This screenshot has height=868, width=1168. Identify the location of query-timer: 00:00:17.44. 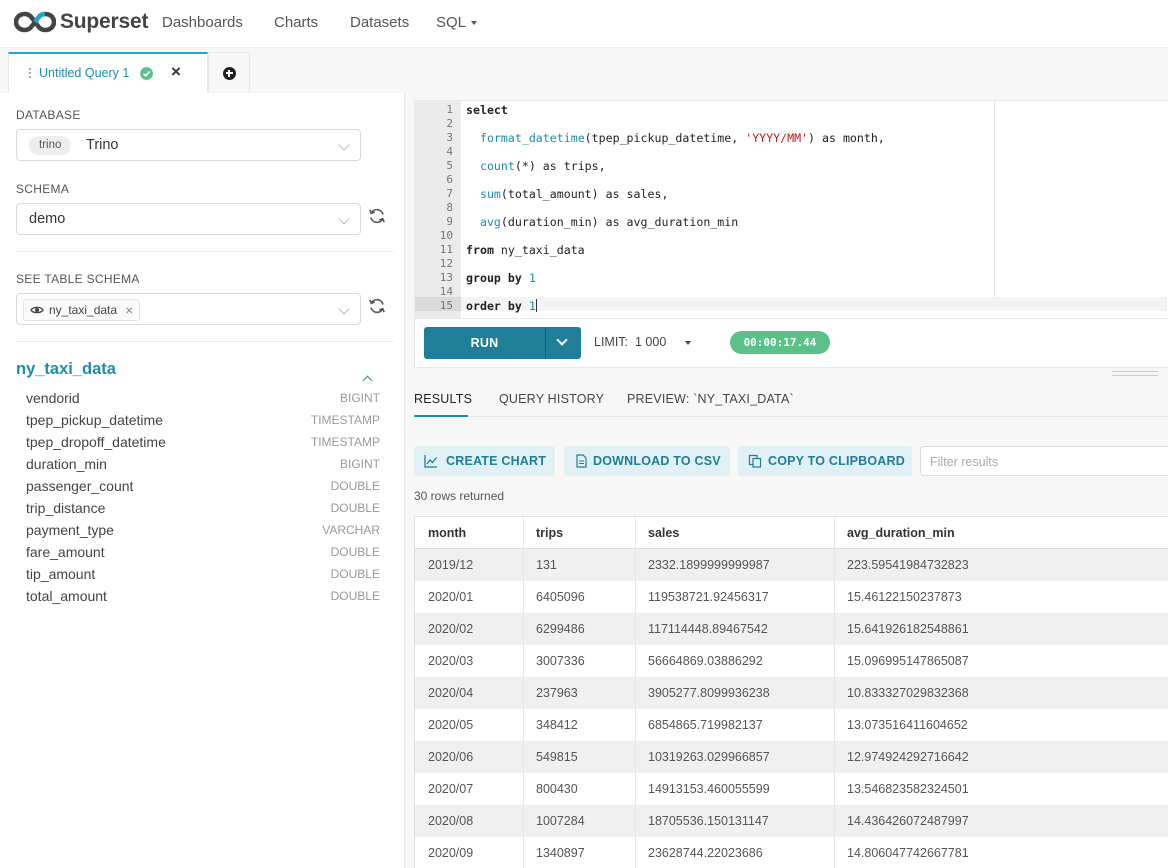
(780, 342).